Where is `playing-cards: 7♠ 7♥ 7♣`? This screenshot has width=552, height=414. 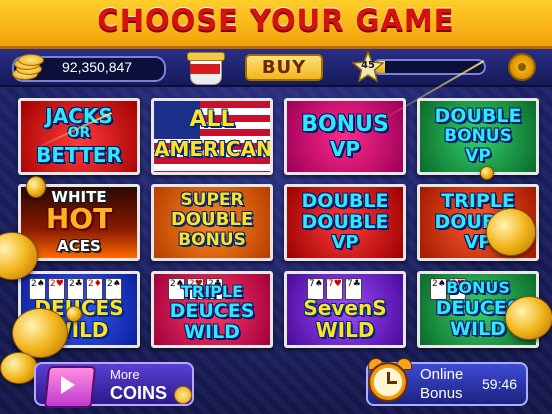 playing-cards: 7♠ 7♥ 7♣ is located at coordinates (334, 289).